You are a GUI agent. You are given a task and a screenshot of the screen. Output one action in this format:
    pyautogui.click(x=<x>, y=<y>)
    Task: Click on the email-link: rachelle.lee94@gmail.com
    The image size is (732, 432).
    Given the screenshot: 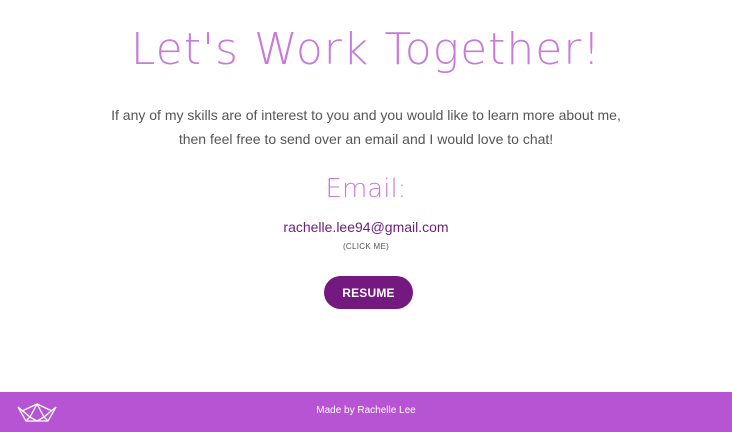 What is the action you would take?
    pyautogui.click(x=366, y=227)
    